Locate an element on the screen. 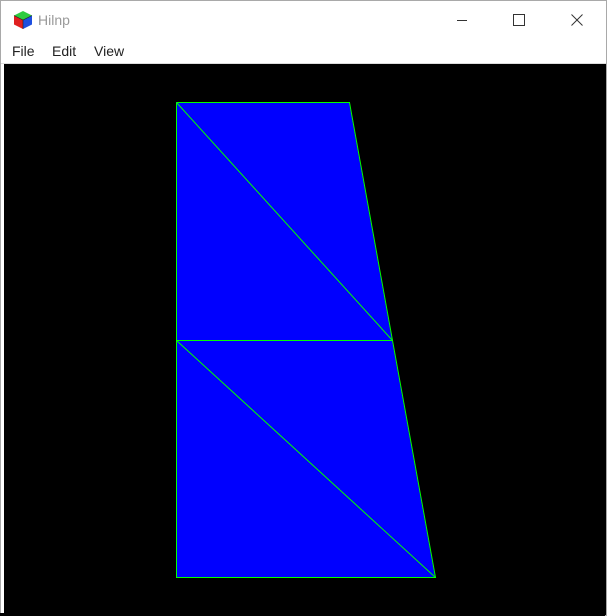 Image resolution: width=607 pixels, height=616 pixels. rgb-cube-icon is located at coordinates (23, 20).